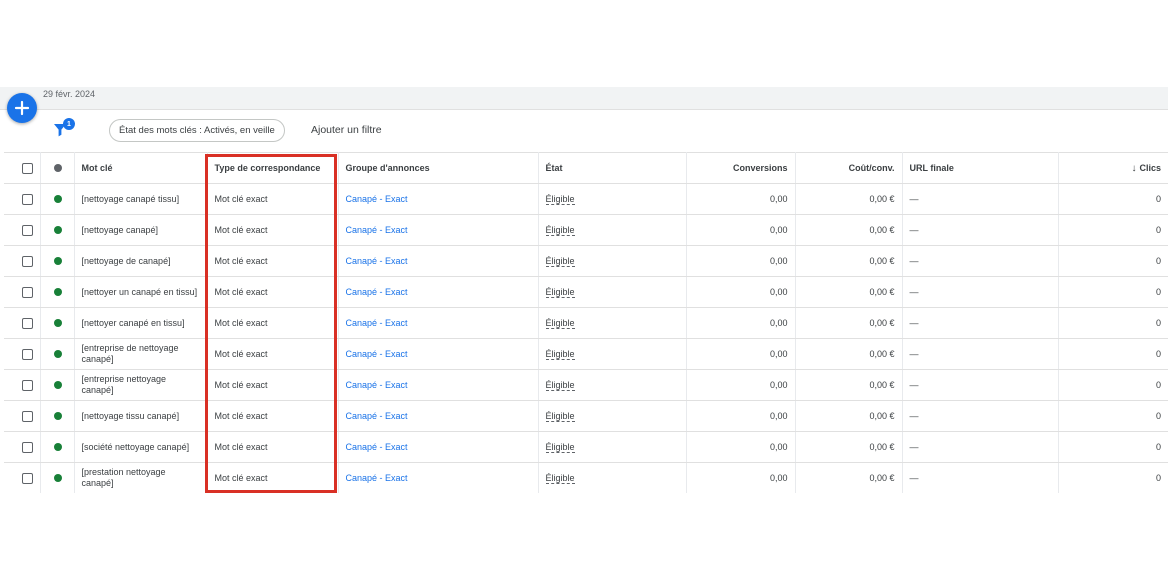 This screenshot has width=1168, height=581. What do you see at coordinates (141, 261) in the screenshot?
I see `keyword-cell: [nettoyage de canapé]` at bounding box center [141, 261].